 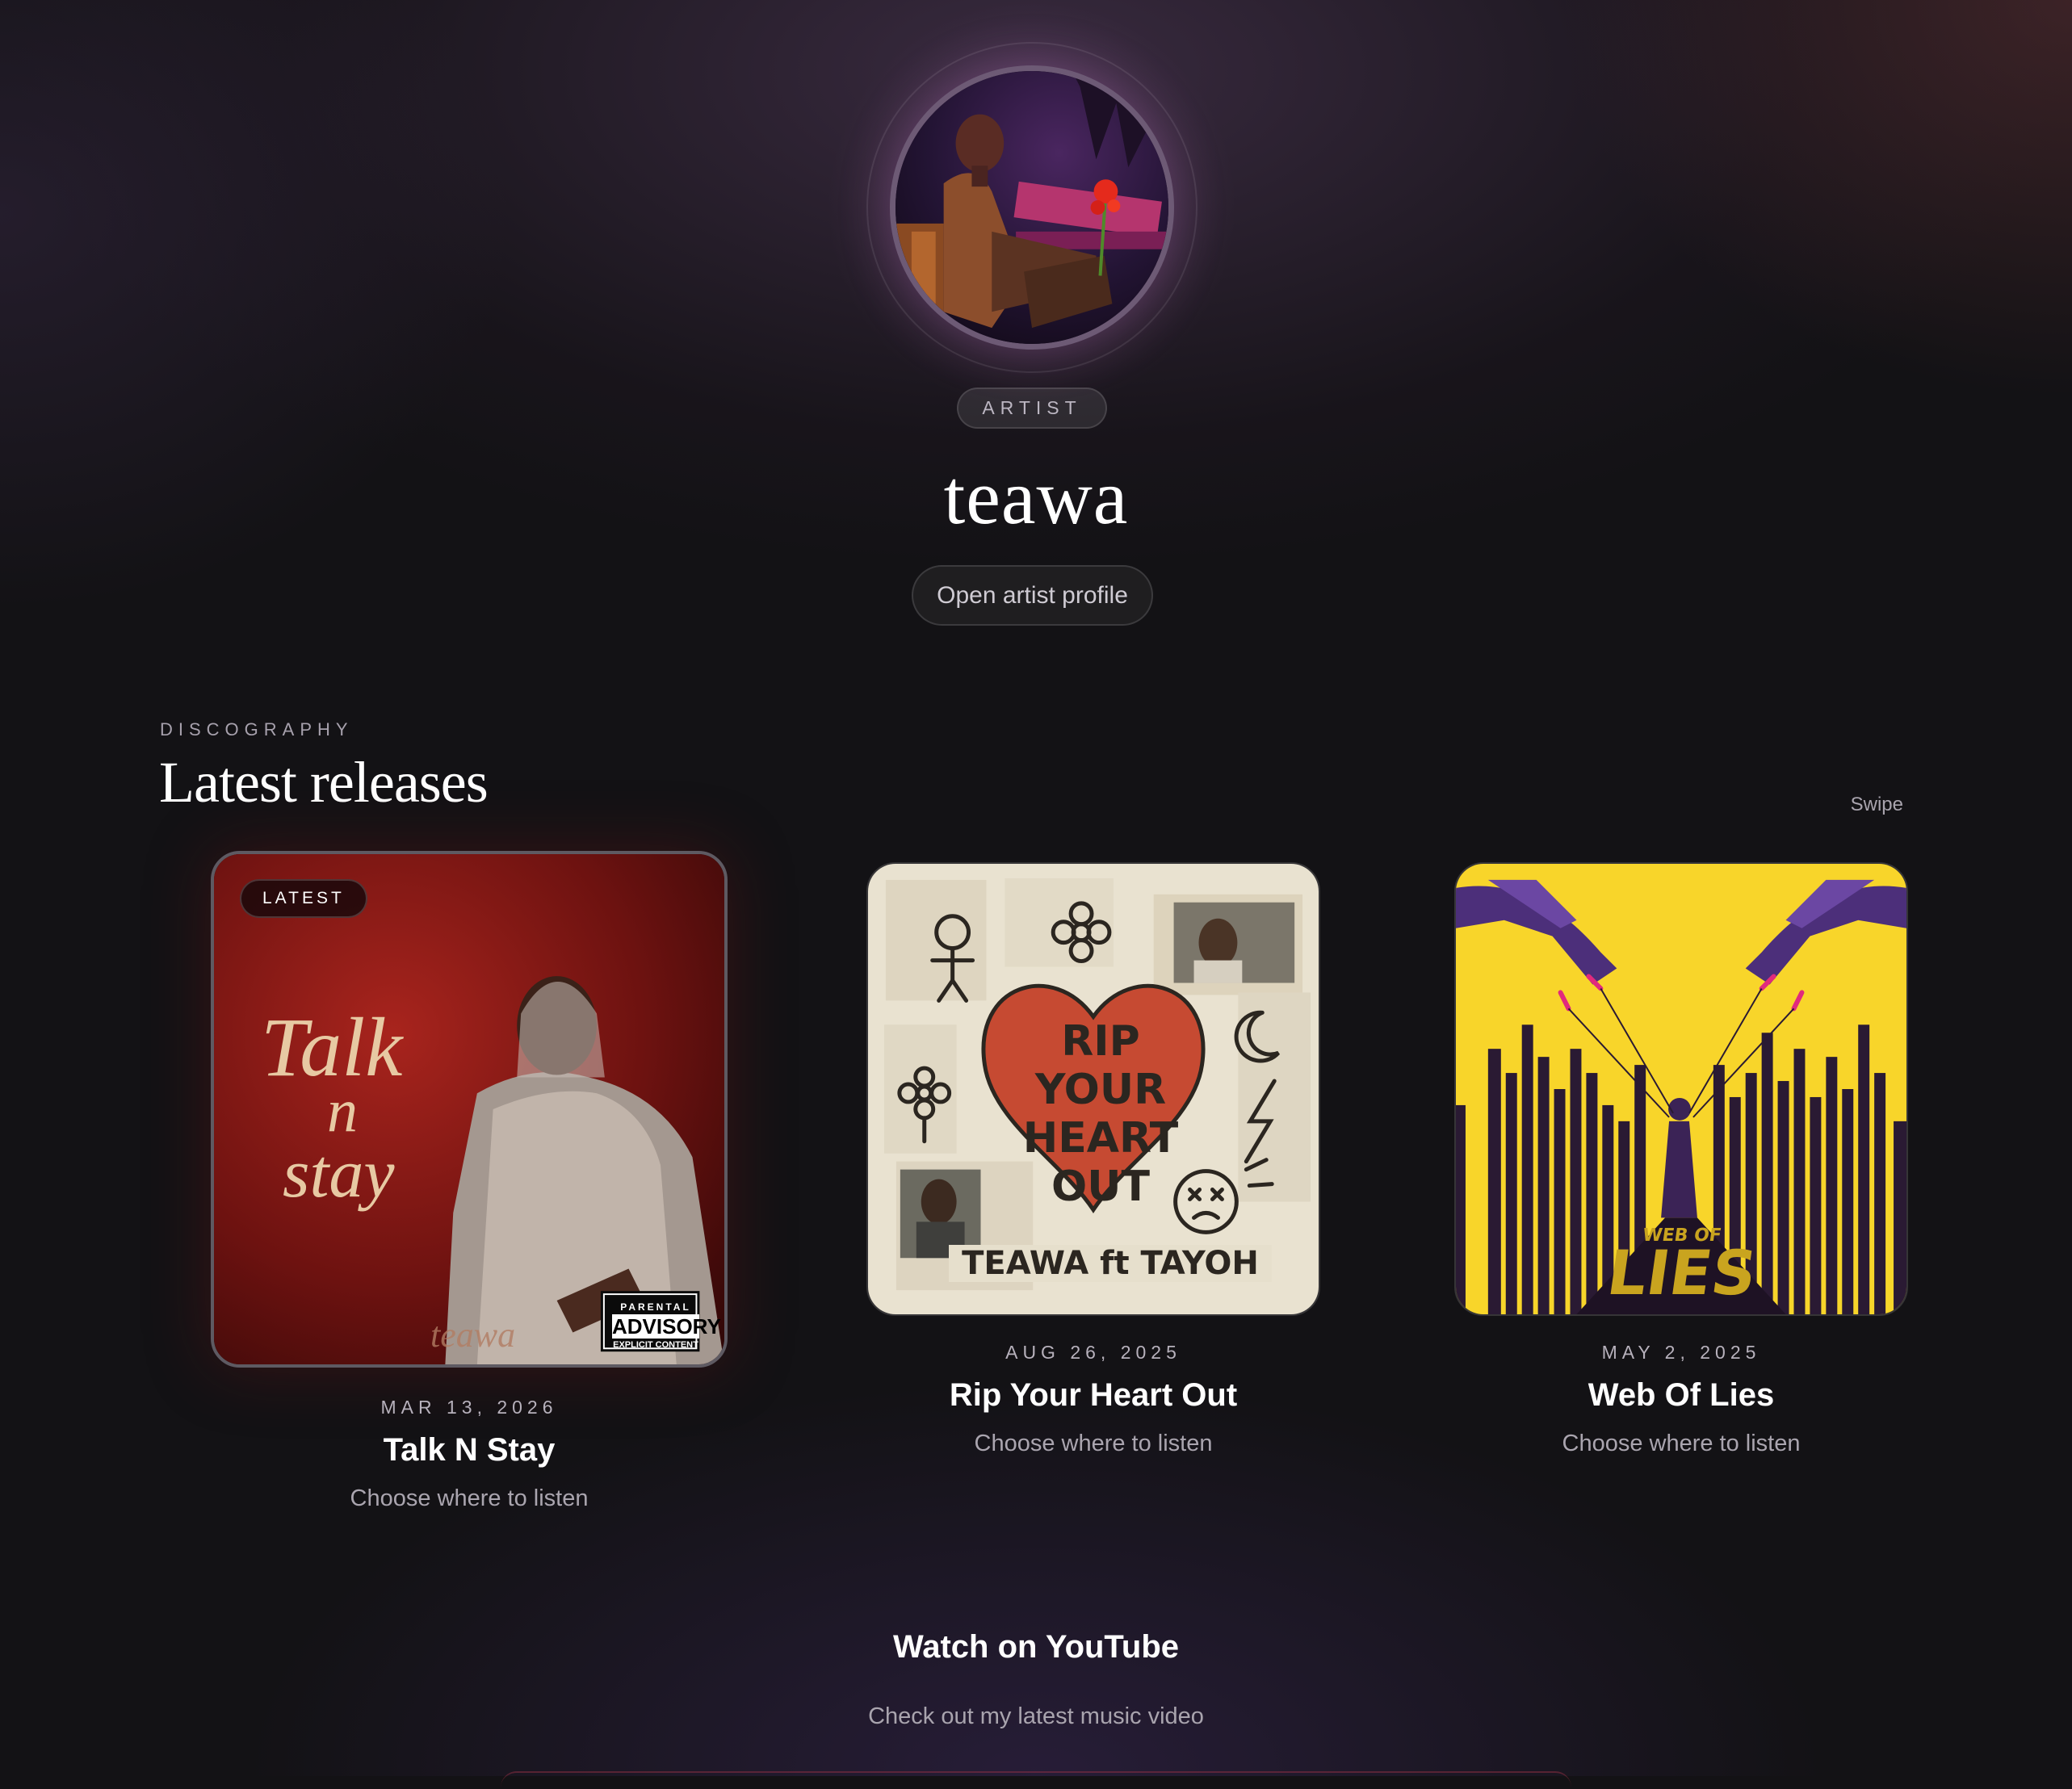 I want to click on release-title: Rip Your Heart Out, so click(x=1093, y=1396).